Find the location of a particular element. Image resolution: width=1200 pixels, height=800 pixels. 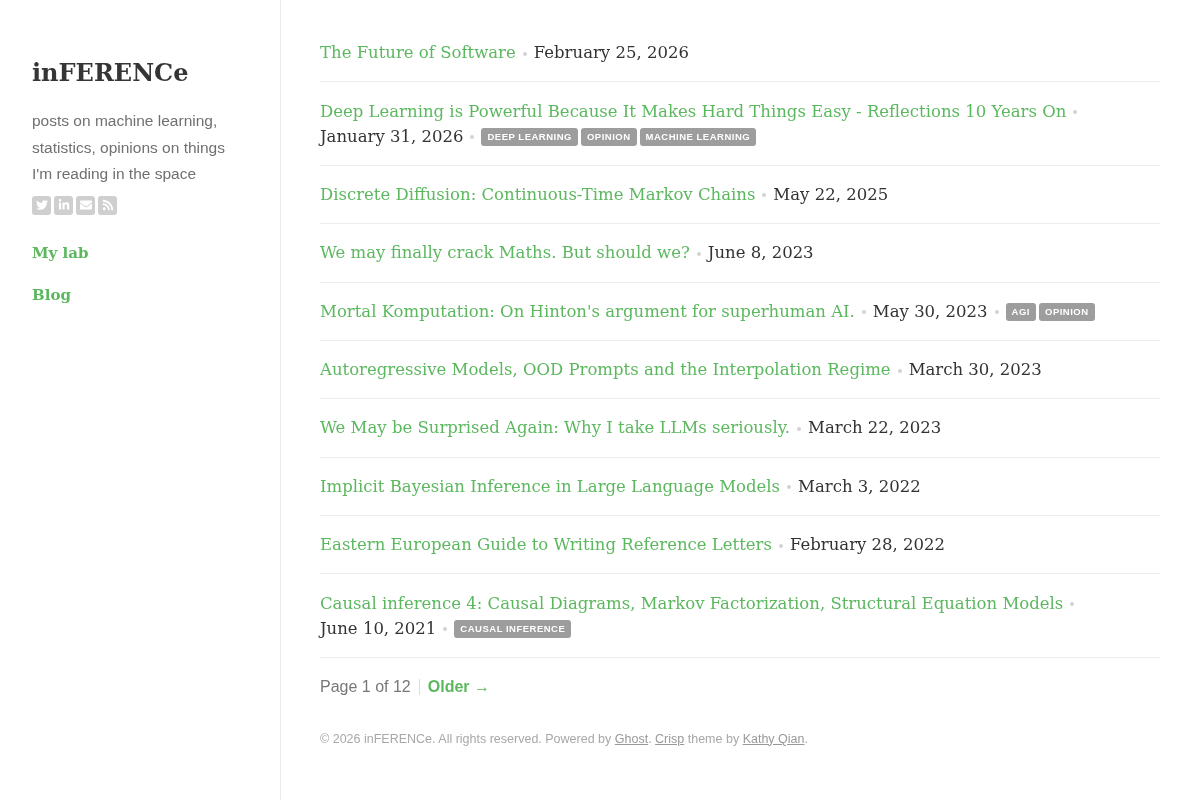

post-date: March 3, 2022 is located at coordinates (859, 486).